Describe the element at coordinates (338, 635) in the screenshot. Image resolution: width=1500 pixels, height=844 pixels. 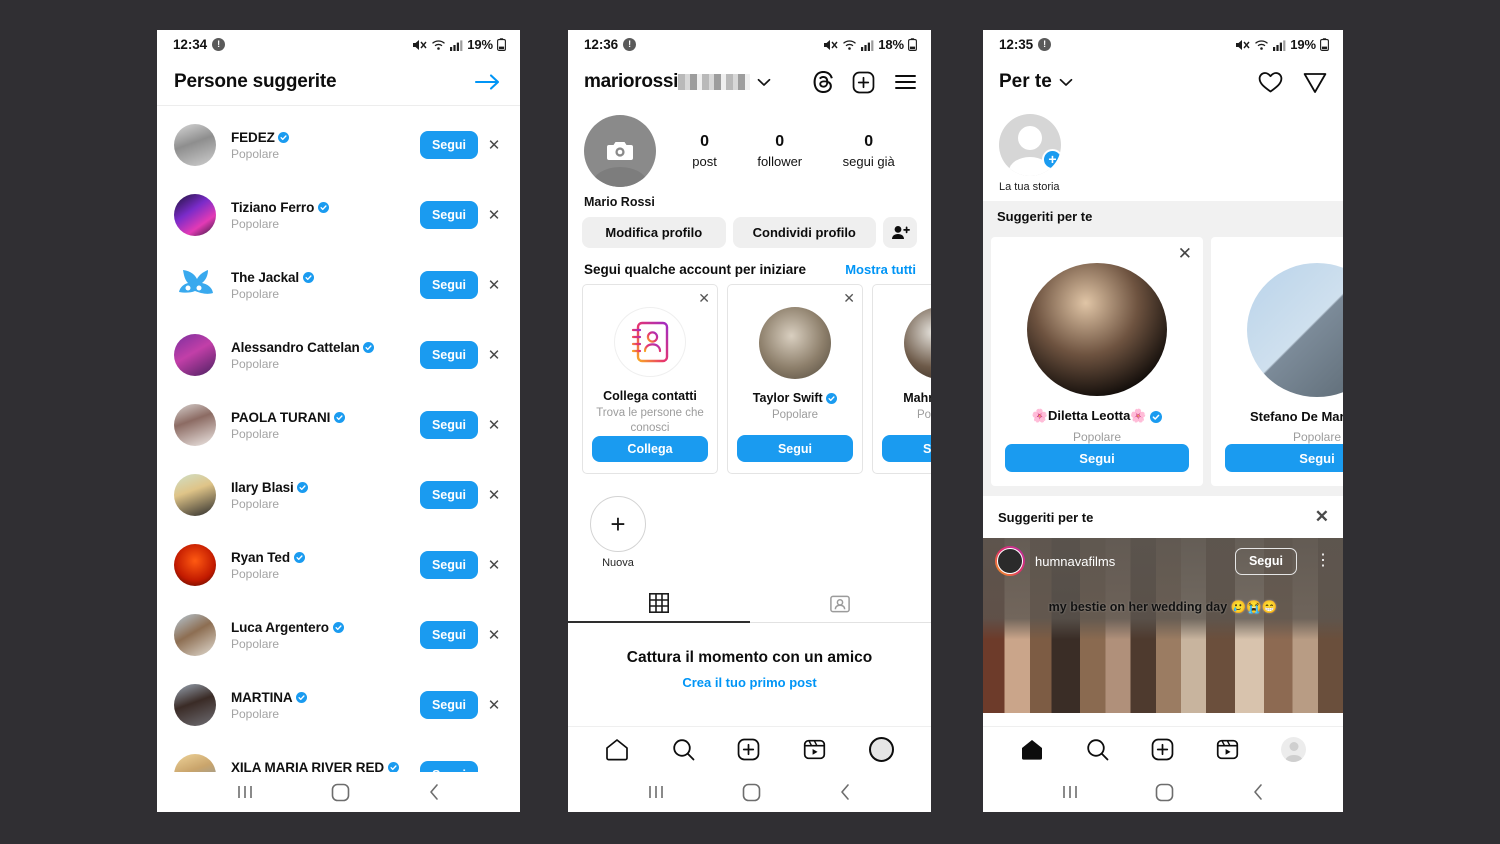
I see `list-item: Luca Argentero Popolare Segui ✕` at that location.